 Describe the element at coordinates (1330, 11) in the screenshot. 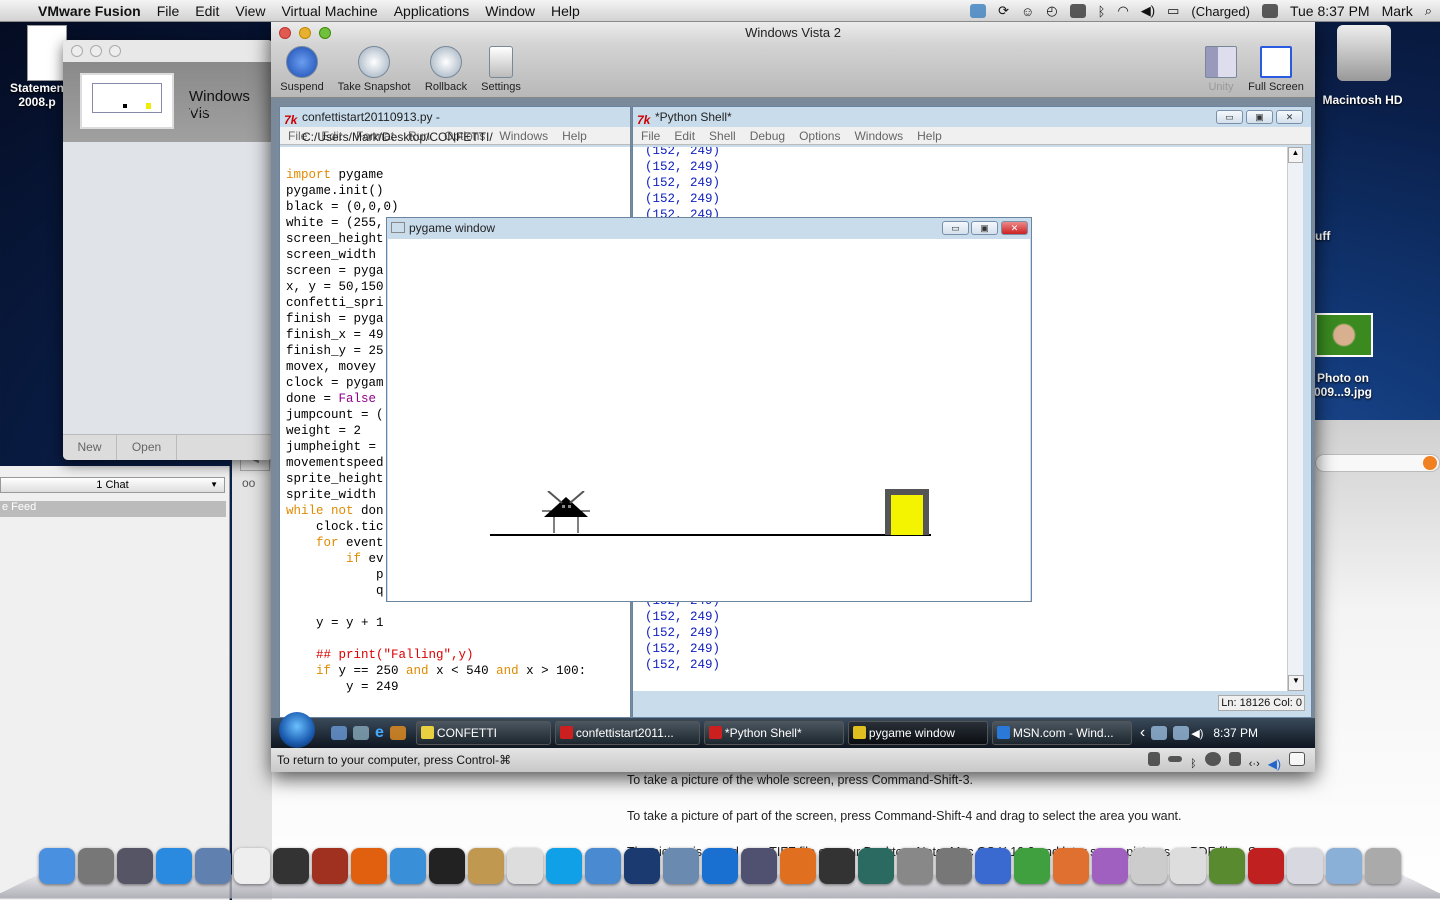

I see `clock: Tue 8:37 PM` at that location.